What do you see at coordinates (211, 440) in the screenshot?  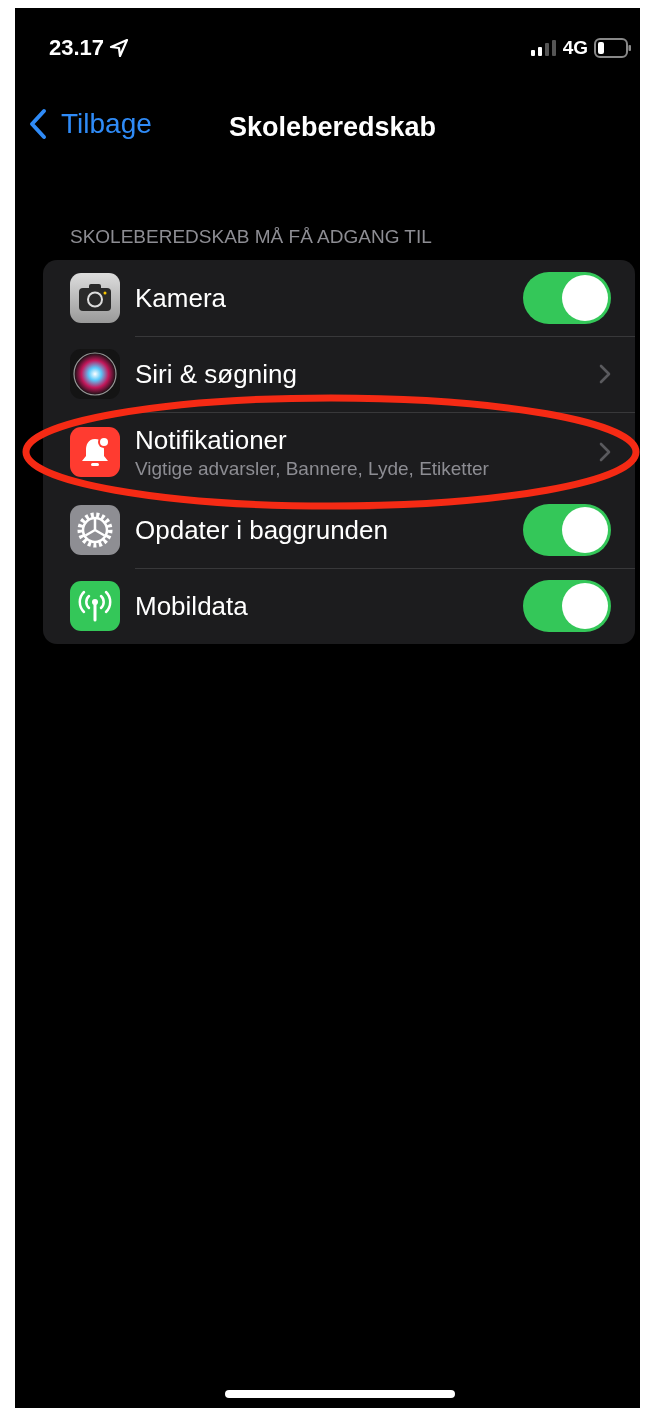 I see `row-label: Notifikationer` at bounding box center [211, 440].